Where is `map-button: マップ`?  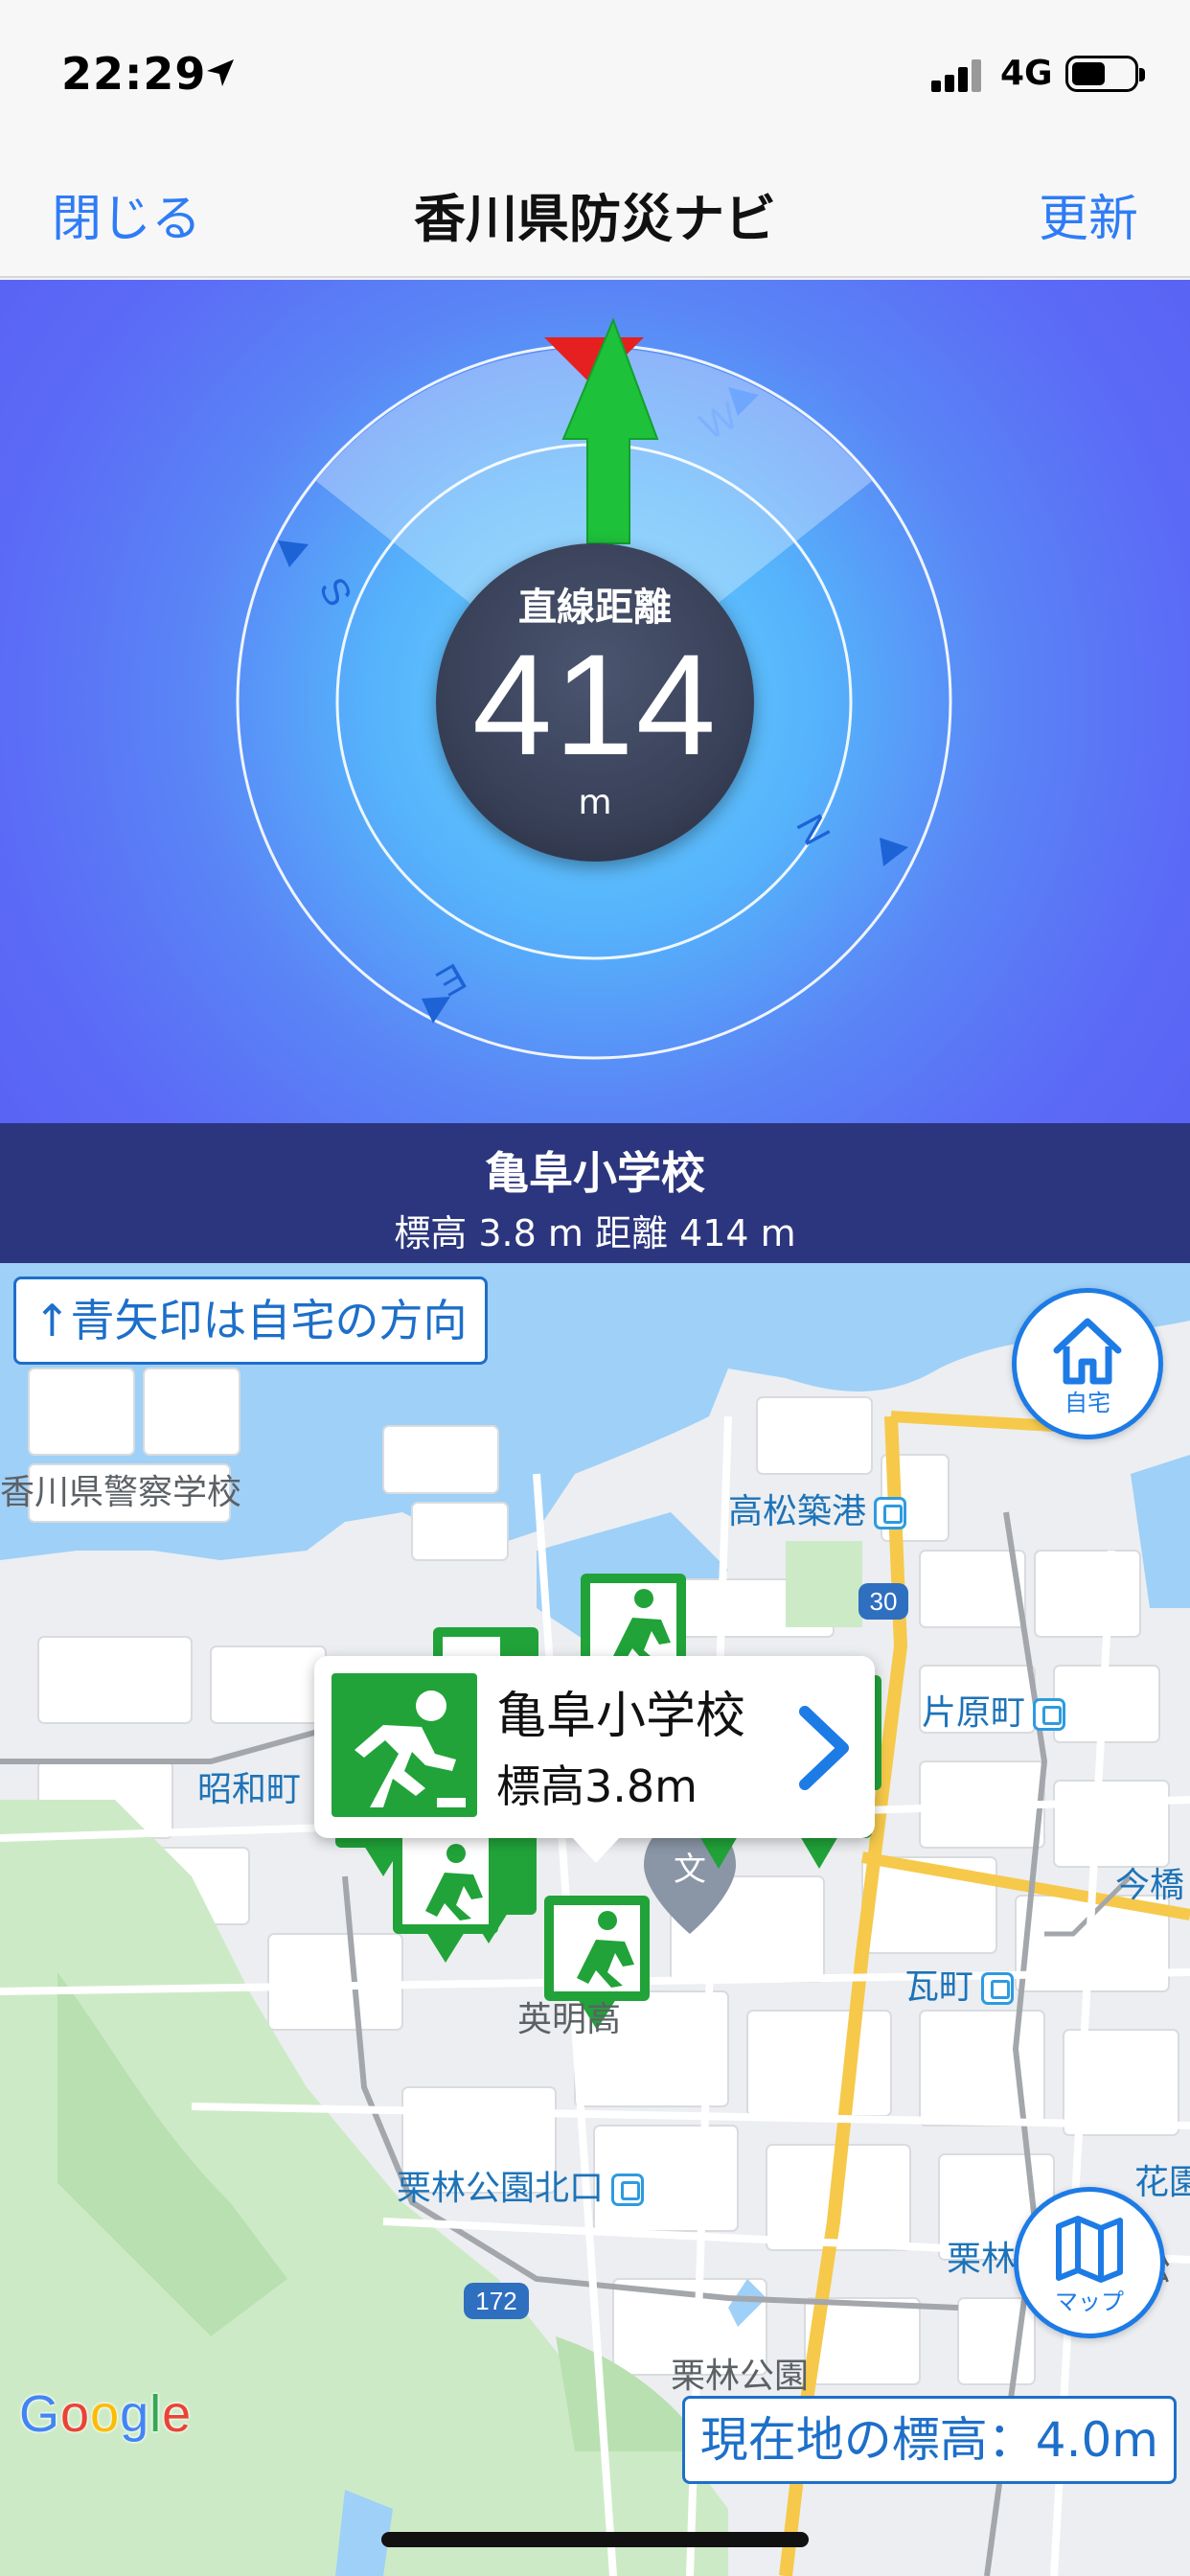
map-button: マップ is located at coordinates (1090, 2262).